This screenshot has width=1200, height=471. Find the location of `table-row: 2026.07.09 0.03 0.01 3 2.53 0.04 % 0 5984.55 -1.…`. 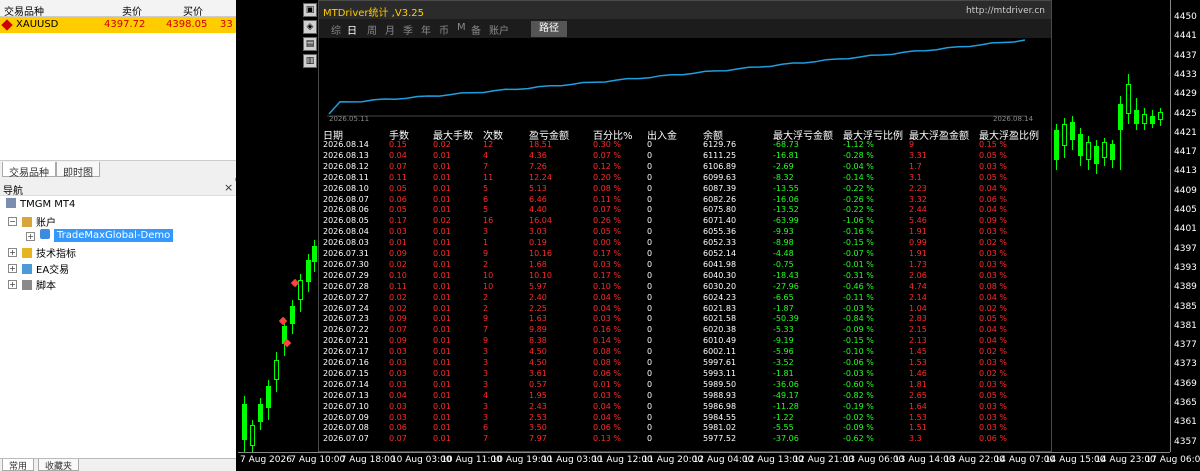

table-row: 2026.07.09 0.03 0.01 3 2.53 0.04 % 0 5984.55 -1.… is located at coordinates (685, 418).